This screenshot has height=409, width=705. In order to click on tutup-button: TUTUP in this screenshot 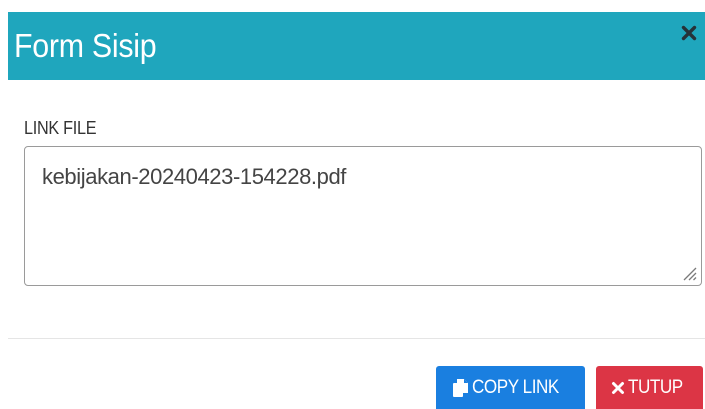, I will do `click(649, 387)`.